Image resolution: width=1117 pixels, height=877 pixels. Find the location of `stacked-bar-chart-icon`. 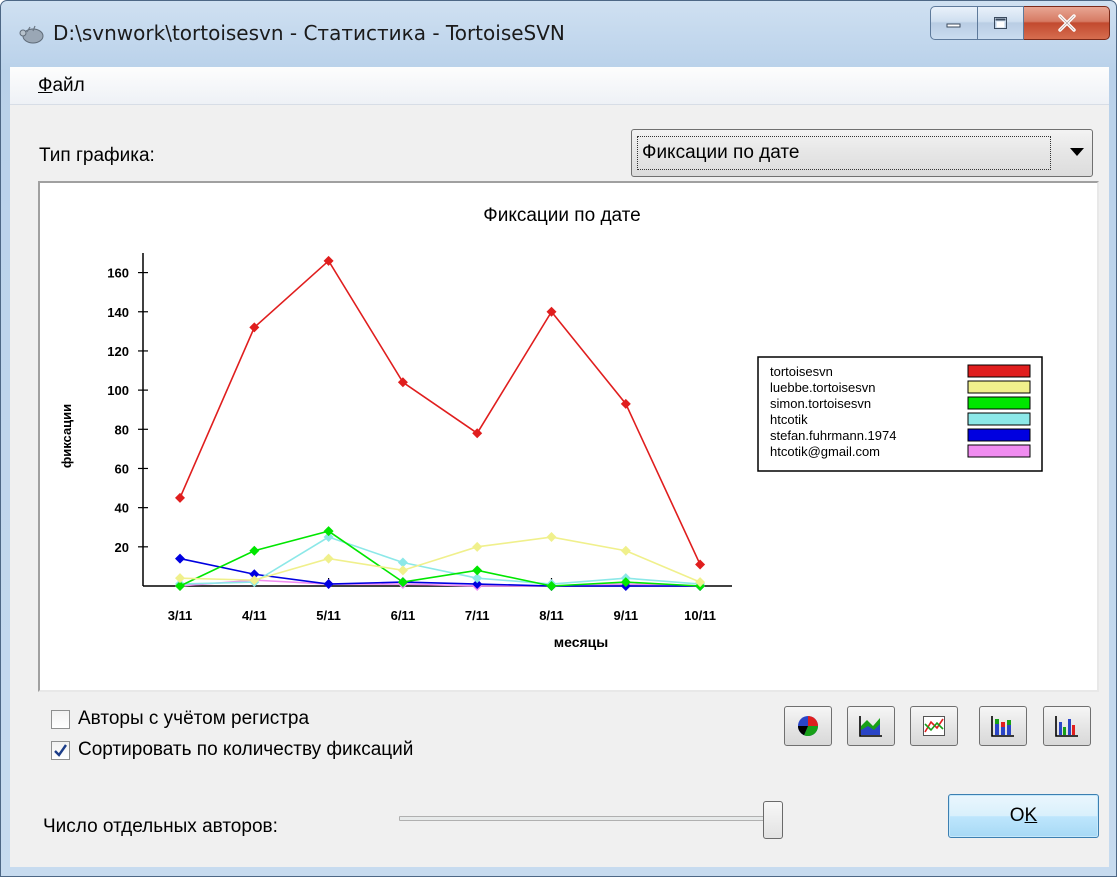

stacked-bar-chart-icon is located at coordinates (1002, 726).